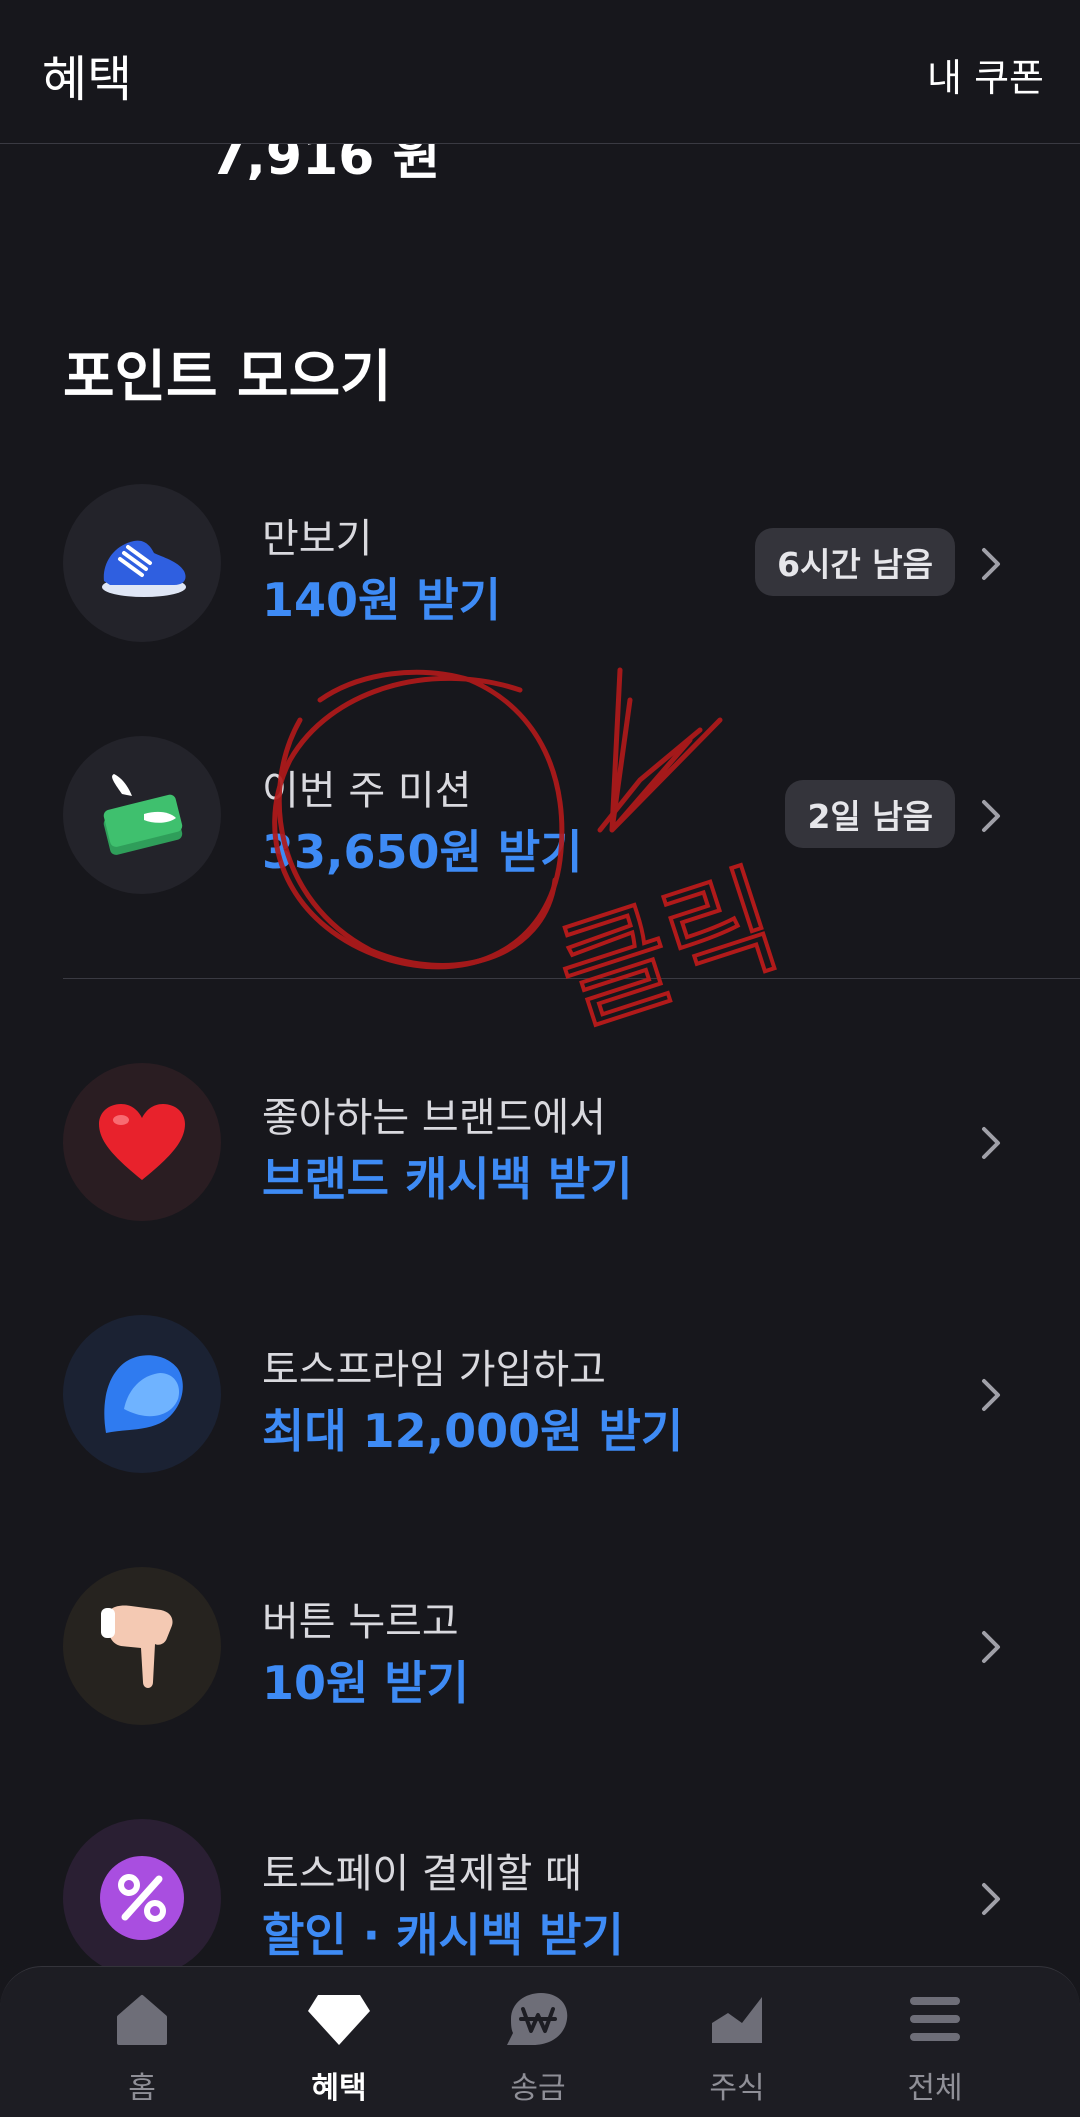 This screenshot has height=2117, width=1080. Describe the element at coordinates (571, 978) in the screenshot. I see `section-divider` at that location.